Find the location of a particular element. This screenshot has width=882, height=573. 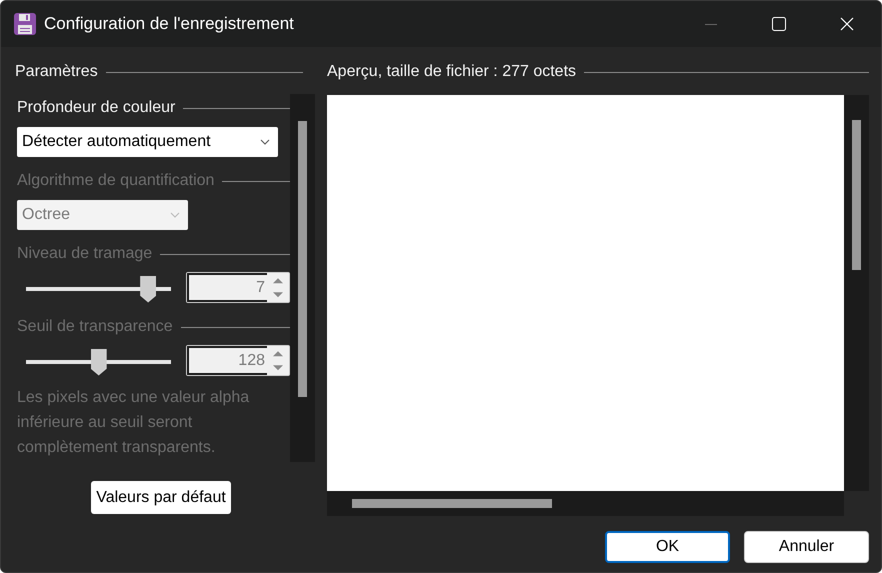

section-label: Profondeur de couleur is located at coordinates (96, 108).